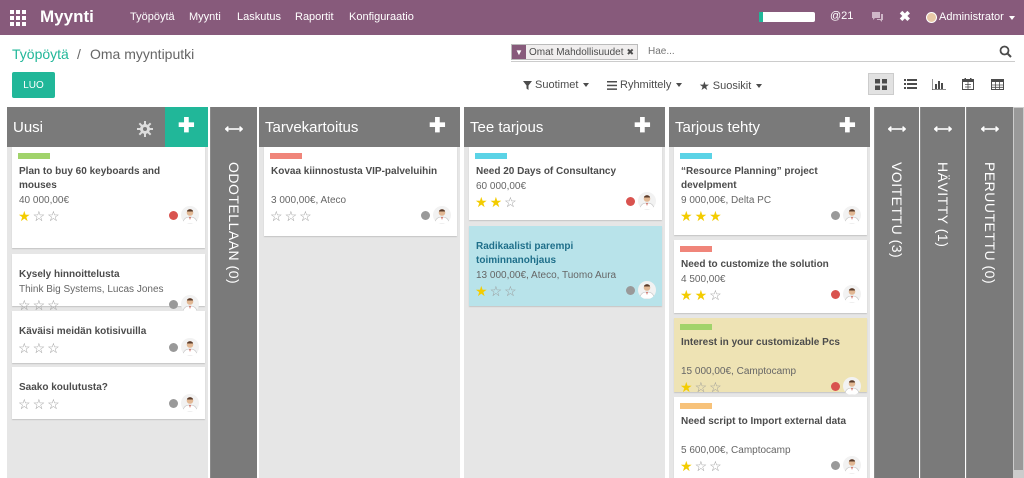 The height and width of the screenshot is (478, 1024). What do you see at coordinates (808, 51) in the screenshot?
I see `search-input` at bounding box center [808, 51].